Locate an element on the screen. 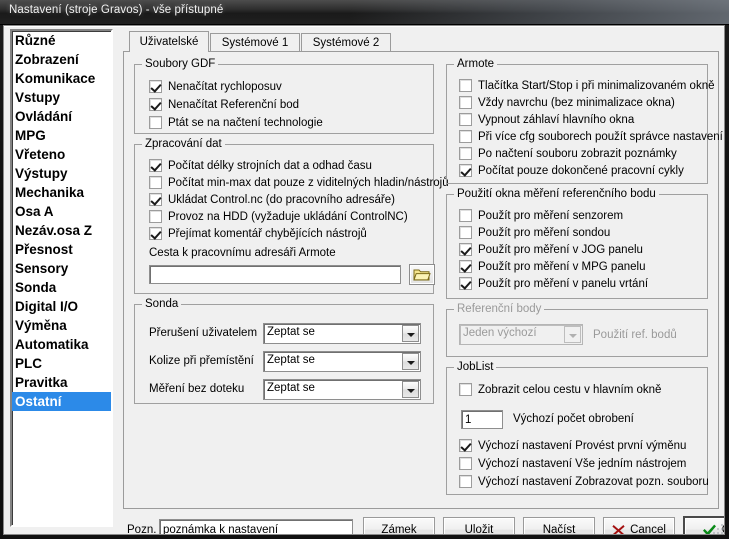  checkbox-nenacitat-rychloposuv: Nenačítat rychloposuv is located at coordinates (215, 86).